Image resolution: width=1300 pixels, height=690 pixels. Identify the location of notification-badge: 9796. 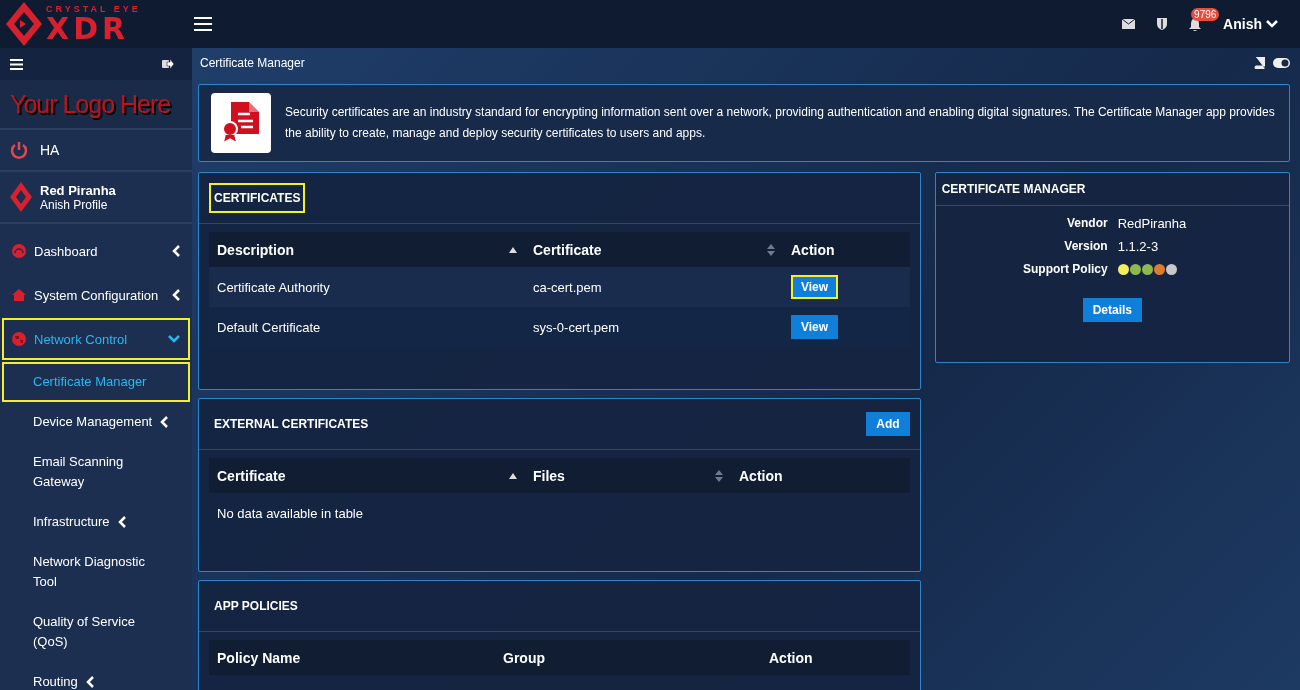
(1205, 14).